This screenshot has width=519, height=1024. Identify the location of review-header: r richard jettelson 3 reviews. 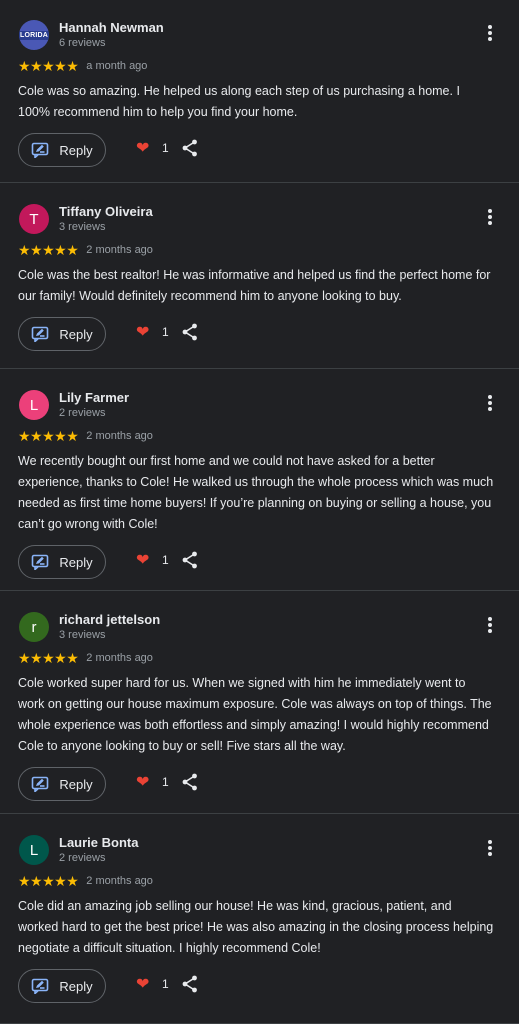
(259, 628).